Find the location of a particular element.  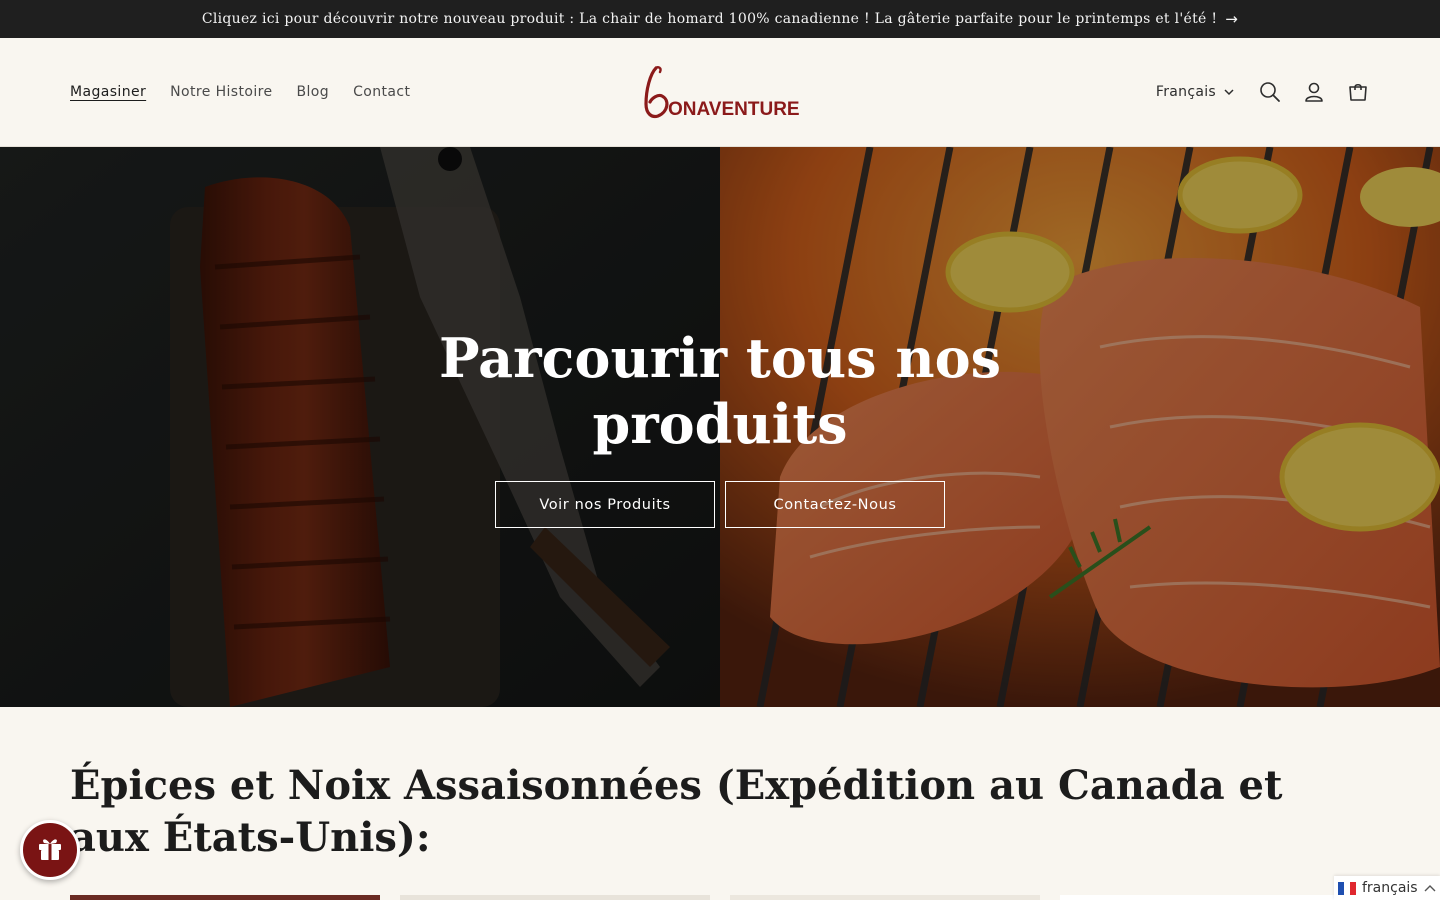

contact-us-button: Contactez-Nous is located at coordinates (835, 504).